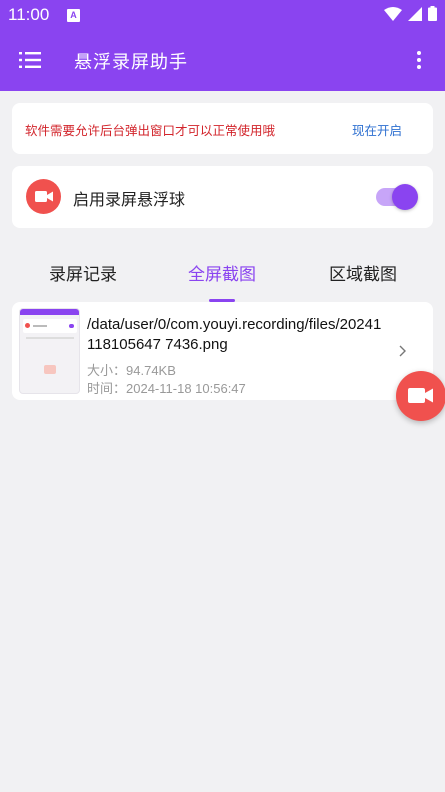 The width and height of the screenshot is (445, 792). I want to click on switch-thumb, so click(405, 197).